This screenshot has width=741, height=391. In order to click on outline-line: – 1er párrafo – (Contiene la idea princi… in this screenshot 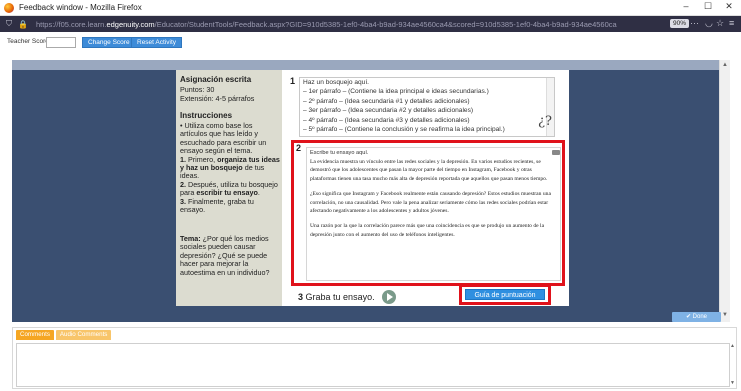, I will do `click(396, 92)`.